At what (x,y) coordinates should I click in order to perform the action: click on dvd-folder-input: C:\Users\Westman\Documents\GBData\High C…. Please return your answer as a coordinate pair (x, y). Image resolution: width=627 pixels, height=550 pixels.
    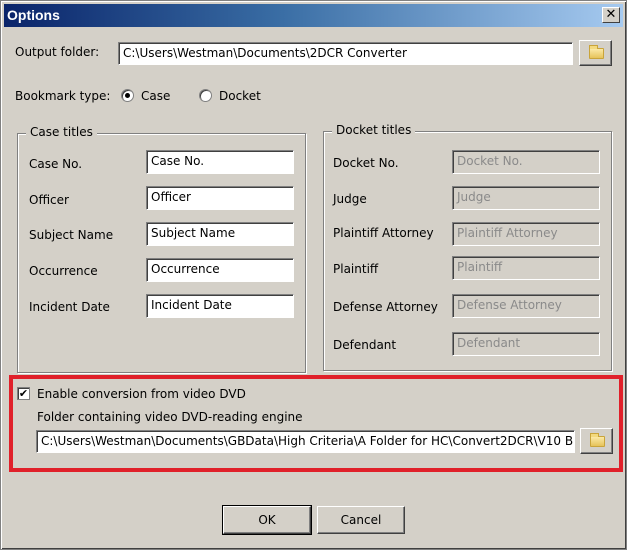
    Looking at the image, I should click on (305, 441).